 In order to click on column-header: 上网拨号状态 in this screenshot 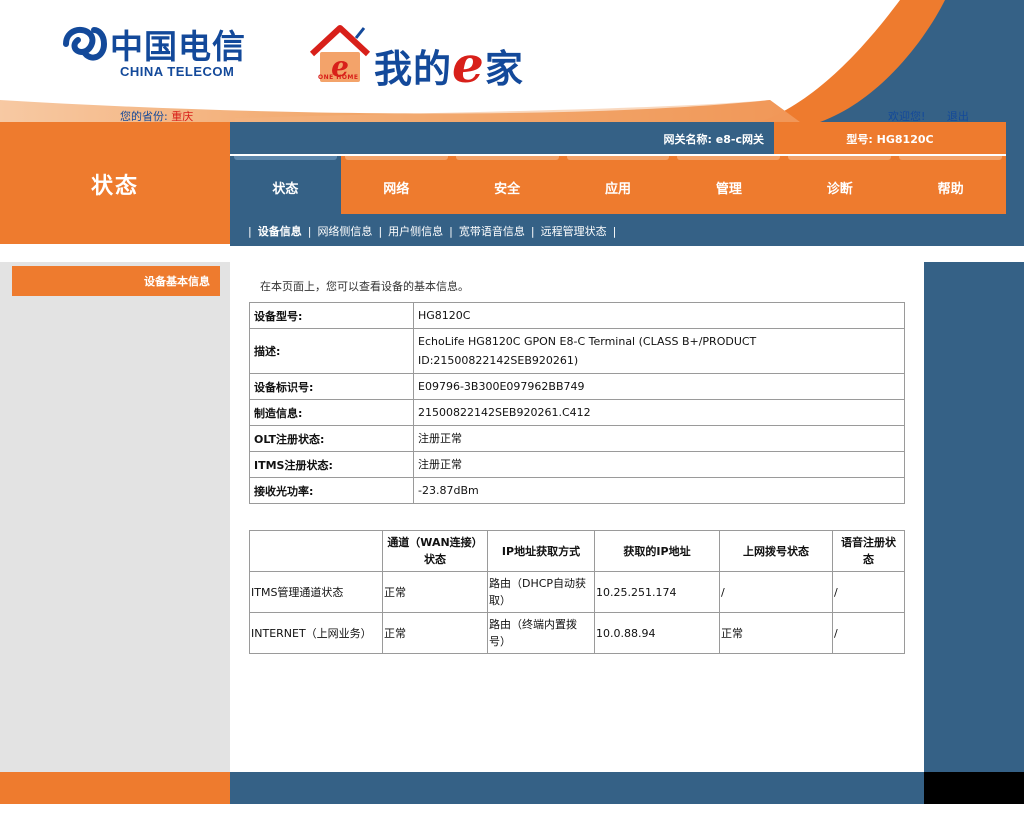, I will do `click(776, 551)`.